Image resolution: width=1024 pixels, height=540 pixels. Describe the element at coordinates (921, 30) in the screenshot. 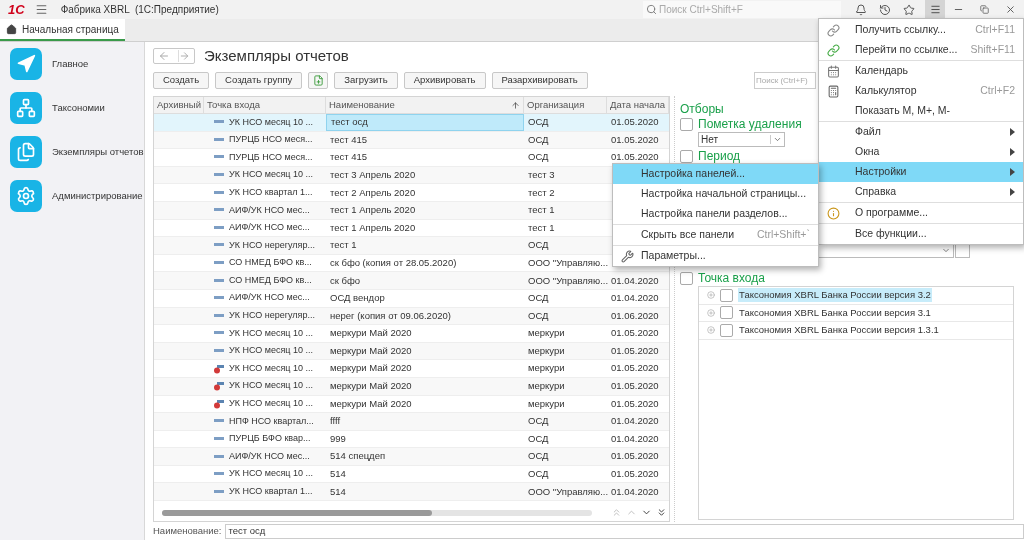

I see `menu-item: Получить ссылку... Ctrl+F11` at that location.